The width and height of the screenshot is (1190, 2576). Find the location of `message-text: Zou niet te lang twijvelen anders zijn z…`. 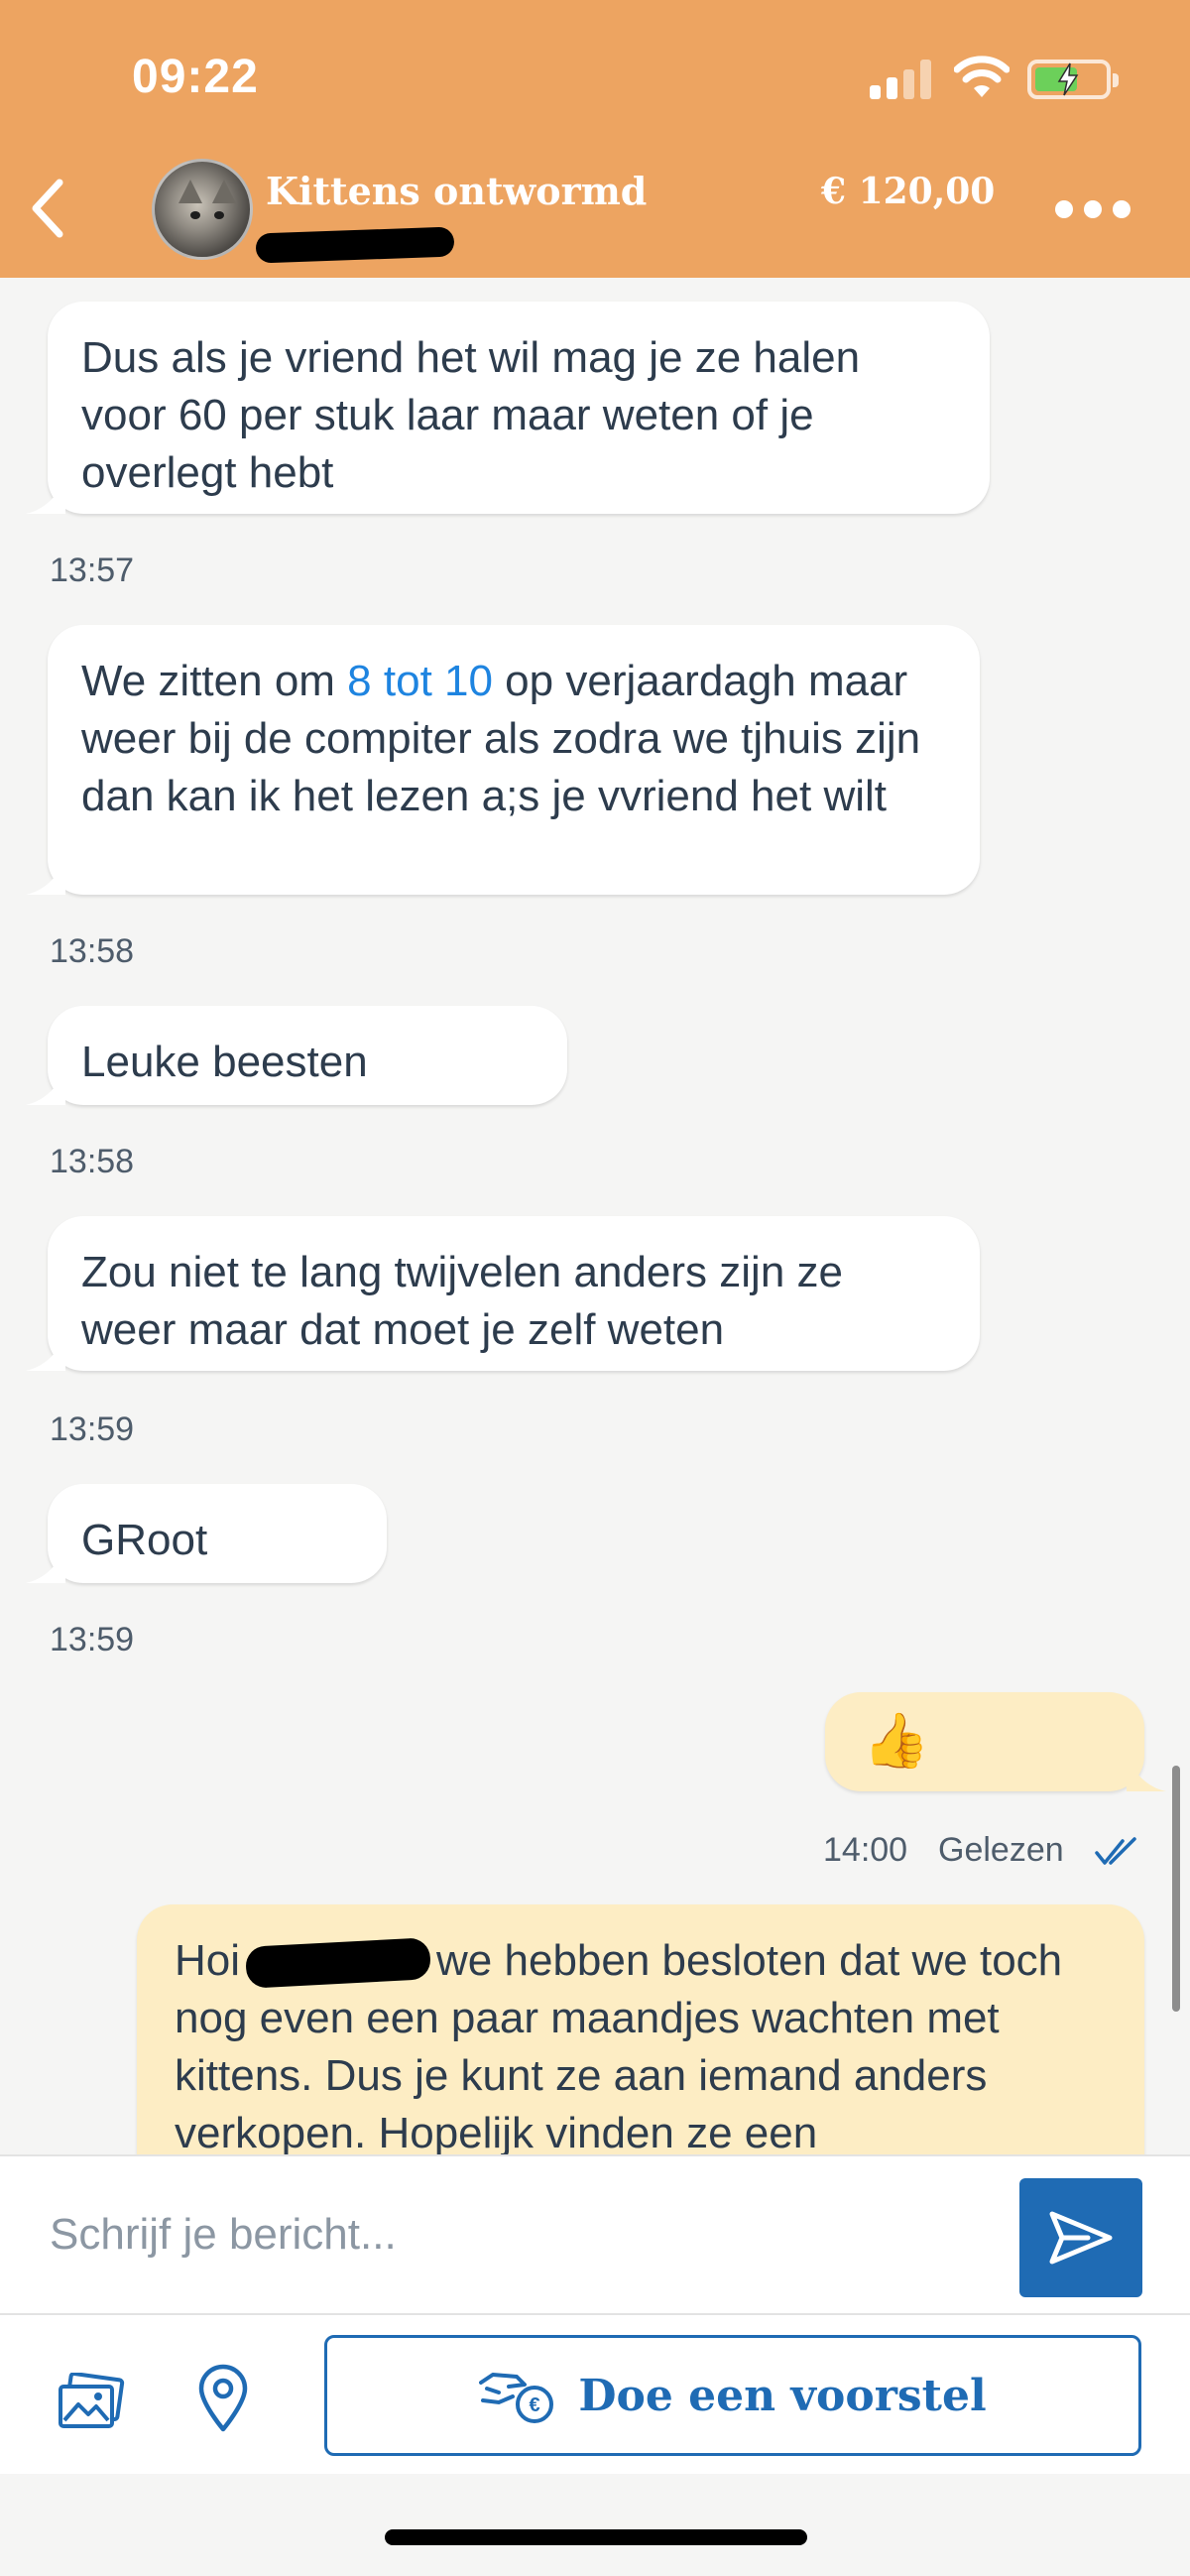

message-text: Zou niet te lang twijvelen anders zijn z… is located at coordinates (462, 1301).